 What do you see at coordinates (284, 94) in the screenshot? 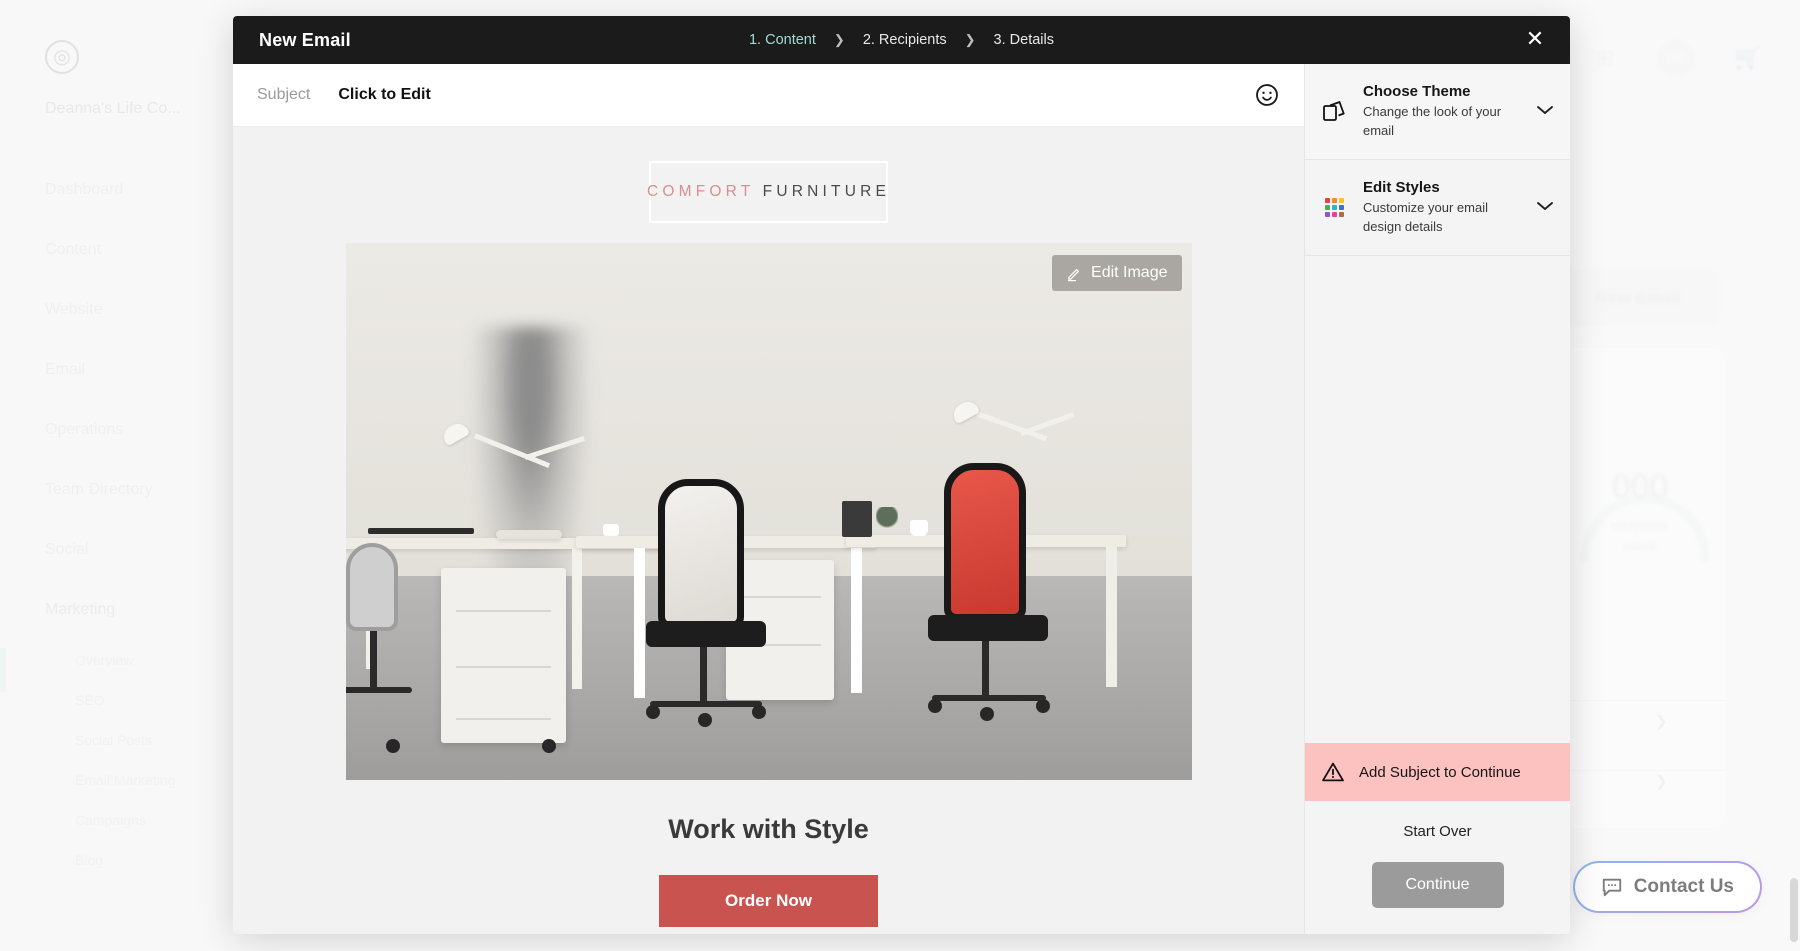
I see `subject-label: Subject` at bounding box center [284, 94].